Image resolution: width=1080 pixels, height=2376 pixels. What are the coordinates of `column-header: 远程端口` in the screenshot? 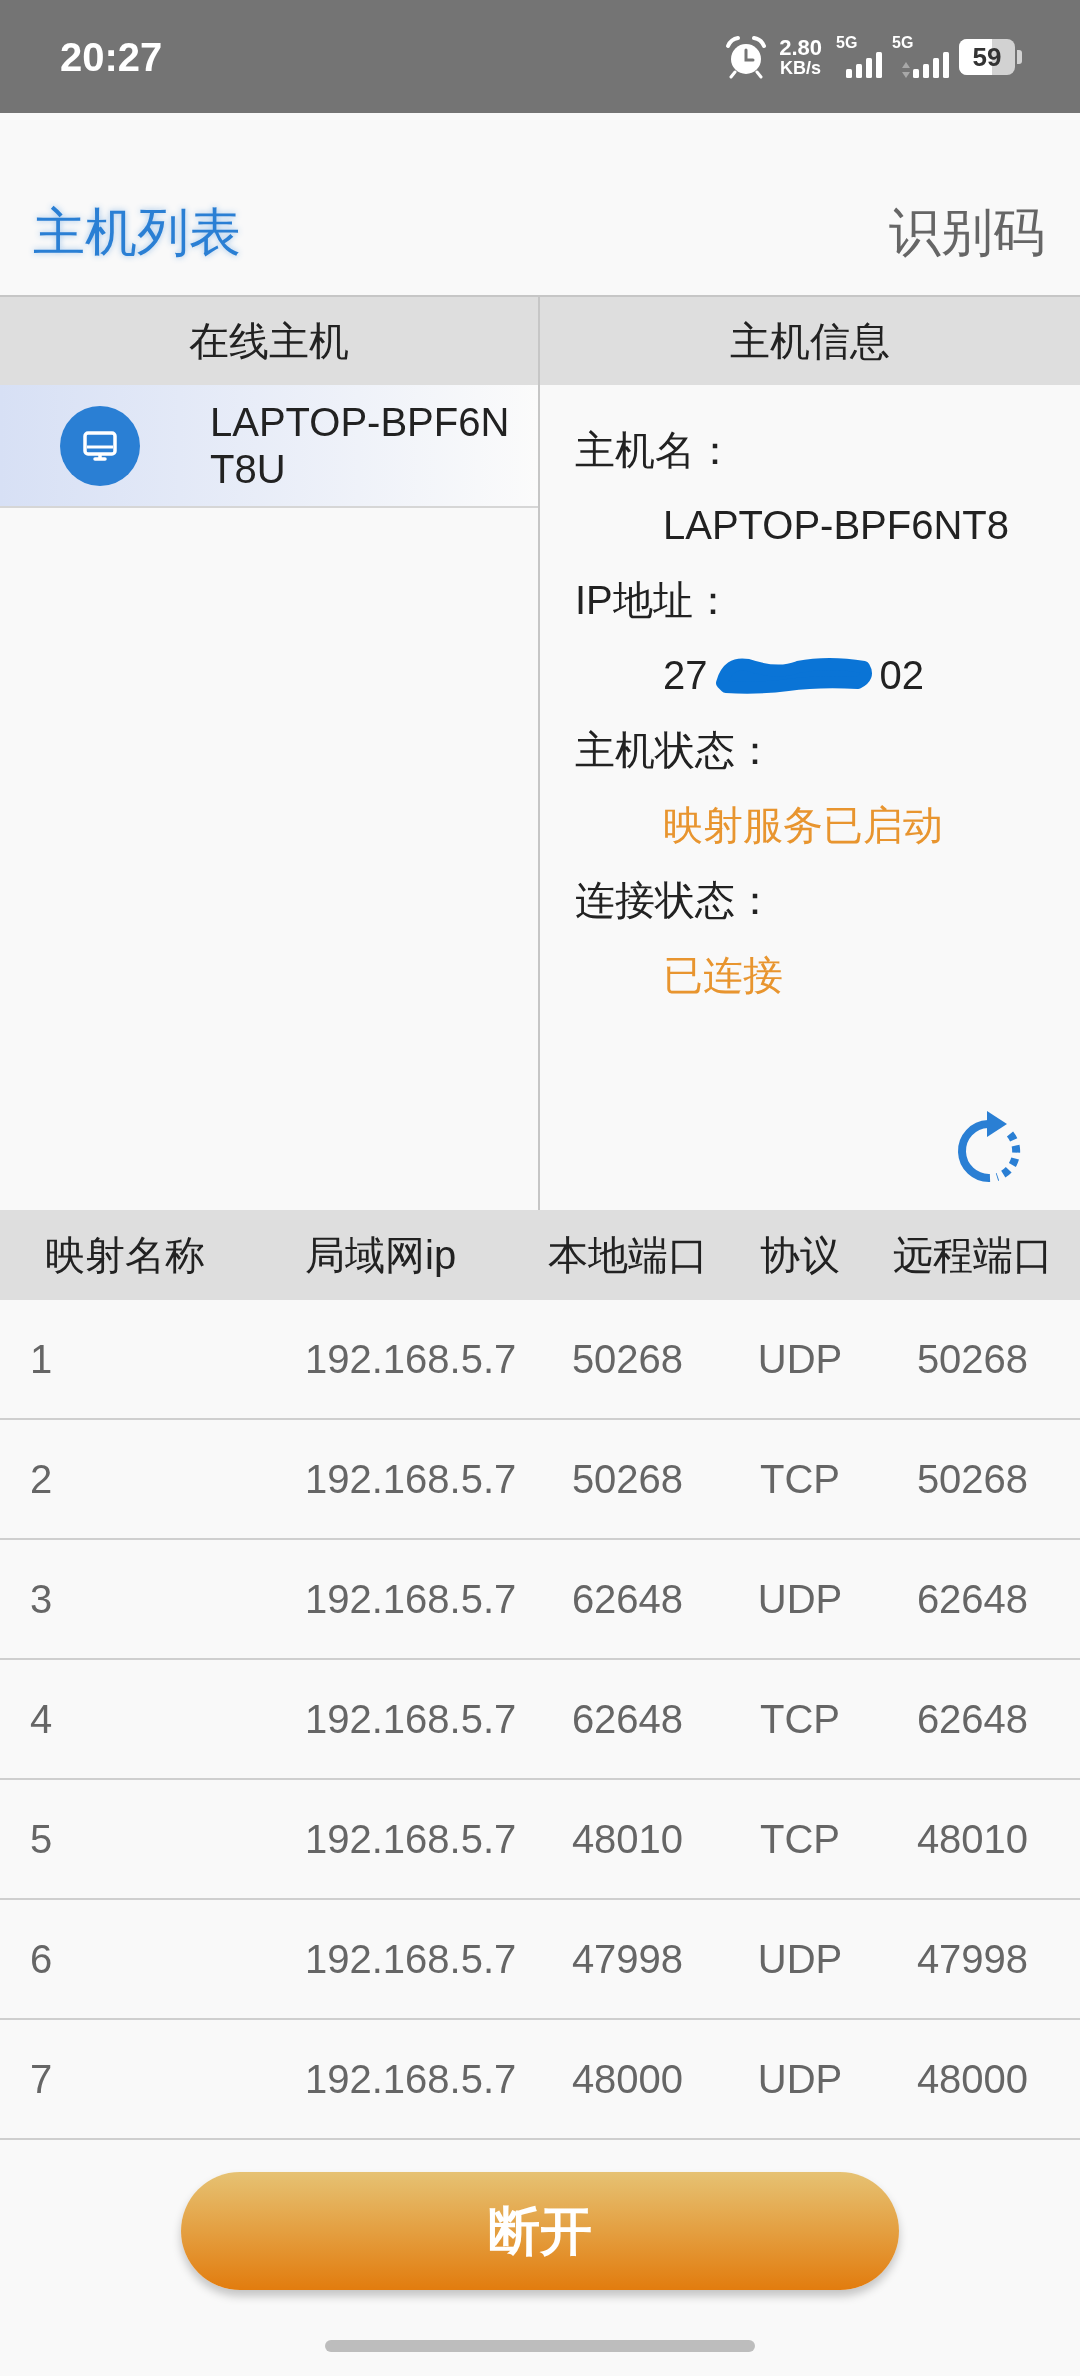 It's located at (972, 1255).